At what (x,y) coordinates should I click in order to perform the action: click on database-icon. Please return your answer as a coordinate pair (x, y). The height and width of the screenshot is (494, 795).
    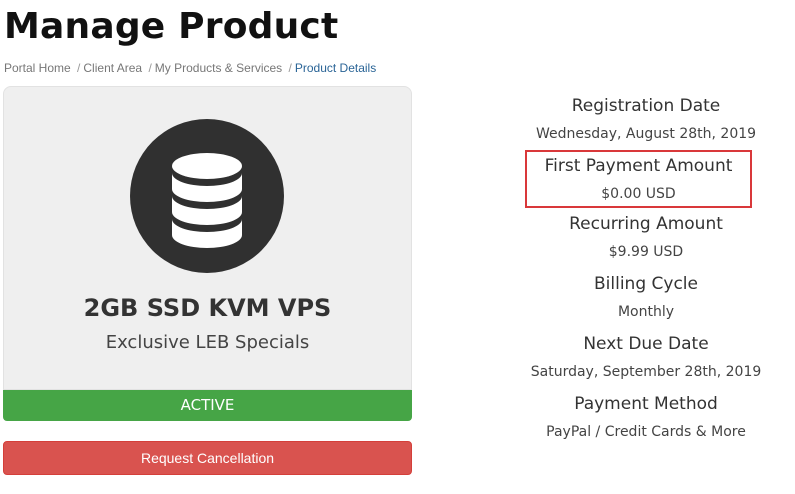
    Looking at the image, I should click on (207, 196).